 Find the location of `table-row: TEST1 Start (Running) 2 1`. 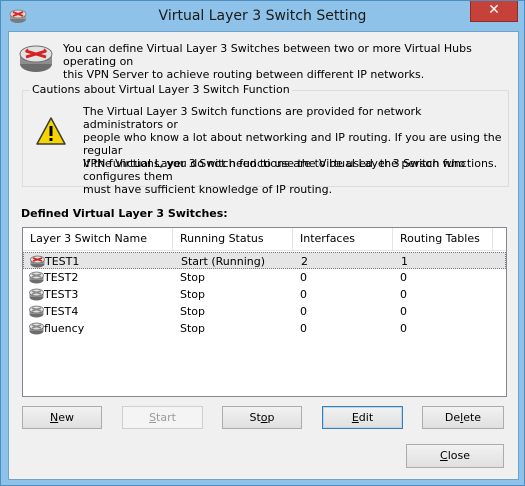

table-row: TEST1 Start (Running) 2 1 is located at coordinates (264, 260).